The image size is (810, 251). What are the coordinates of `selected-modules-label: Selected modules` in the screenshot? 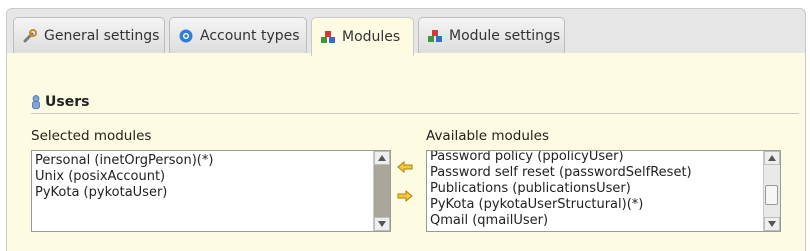 It's located at (91, 136).